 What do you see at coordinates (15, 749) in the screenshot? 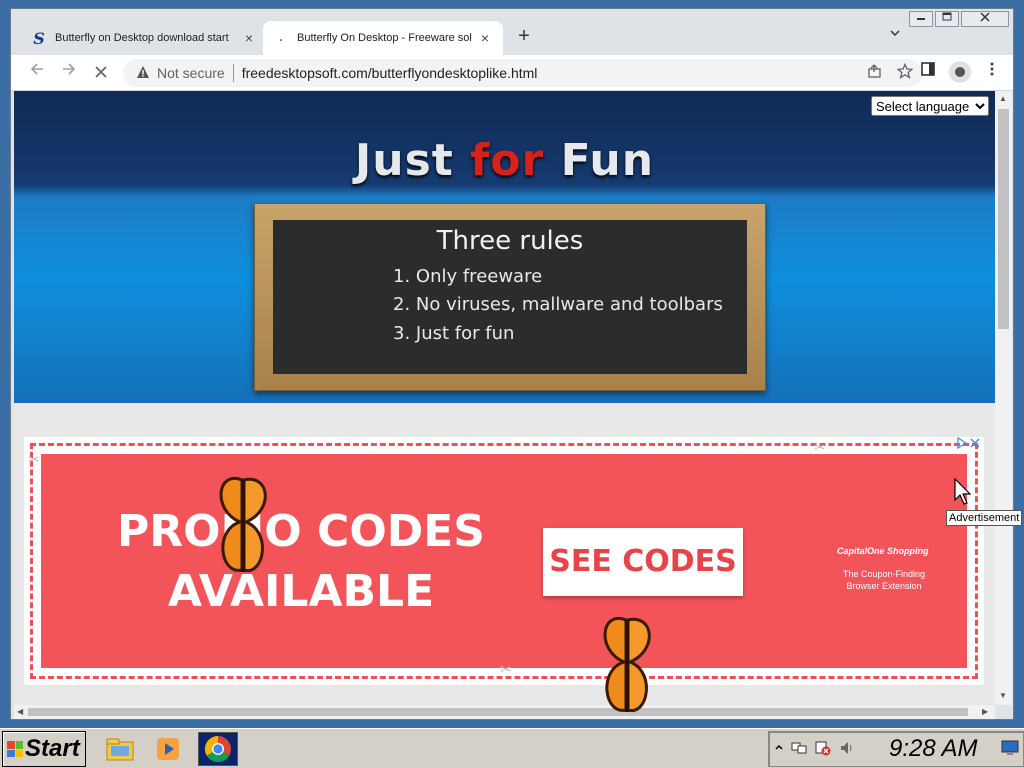
I see `windows-logo-icon` at bounding box center [15, 749].